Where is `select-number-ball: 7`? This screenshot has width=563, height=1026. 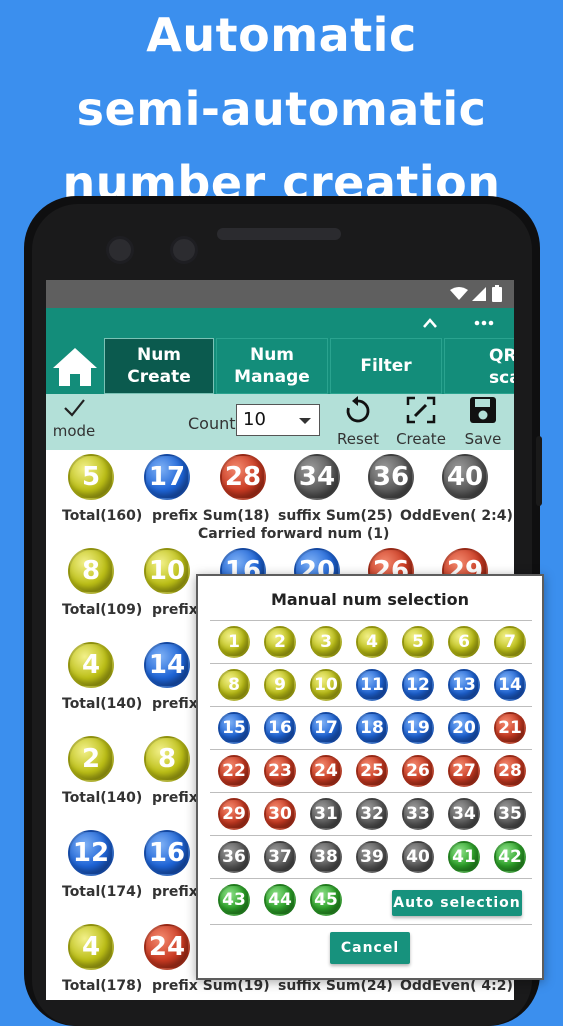 select-number-ball: 7 is located at coordinates (510, 642).